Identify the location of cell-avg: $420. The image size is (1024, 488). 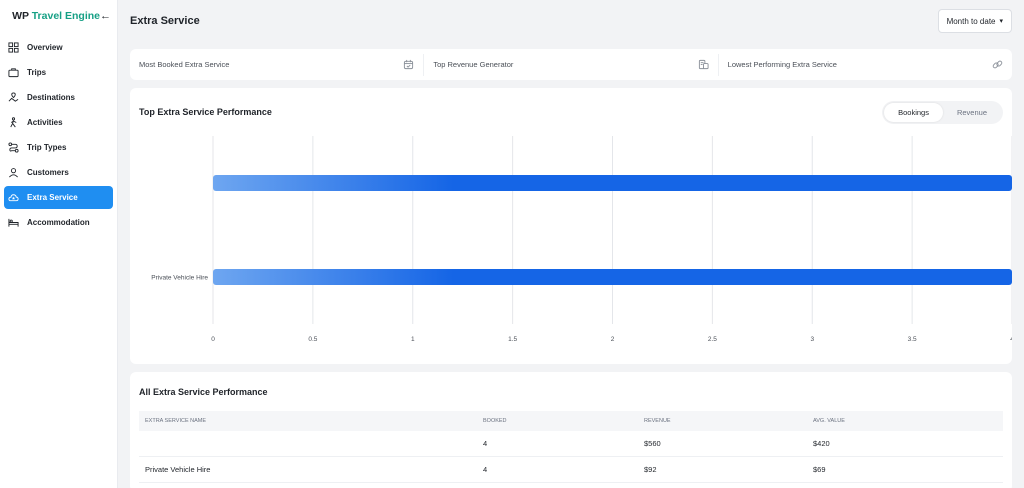
(821, 443).